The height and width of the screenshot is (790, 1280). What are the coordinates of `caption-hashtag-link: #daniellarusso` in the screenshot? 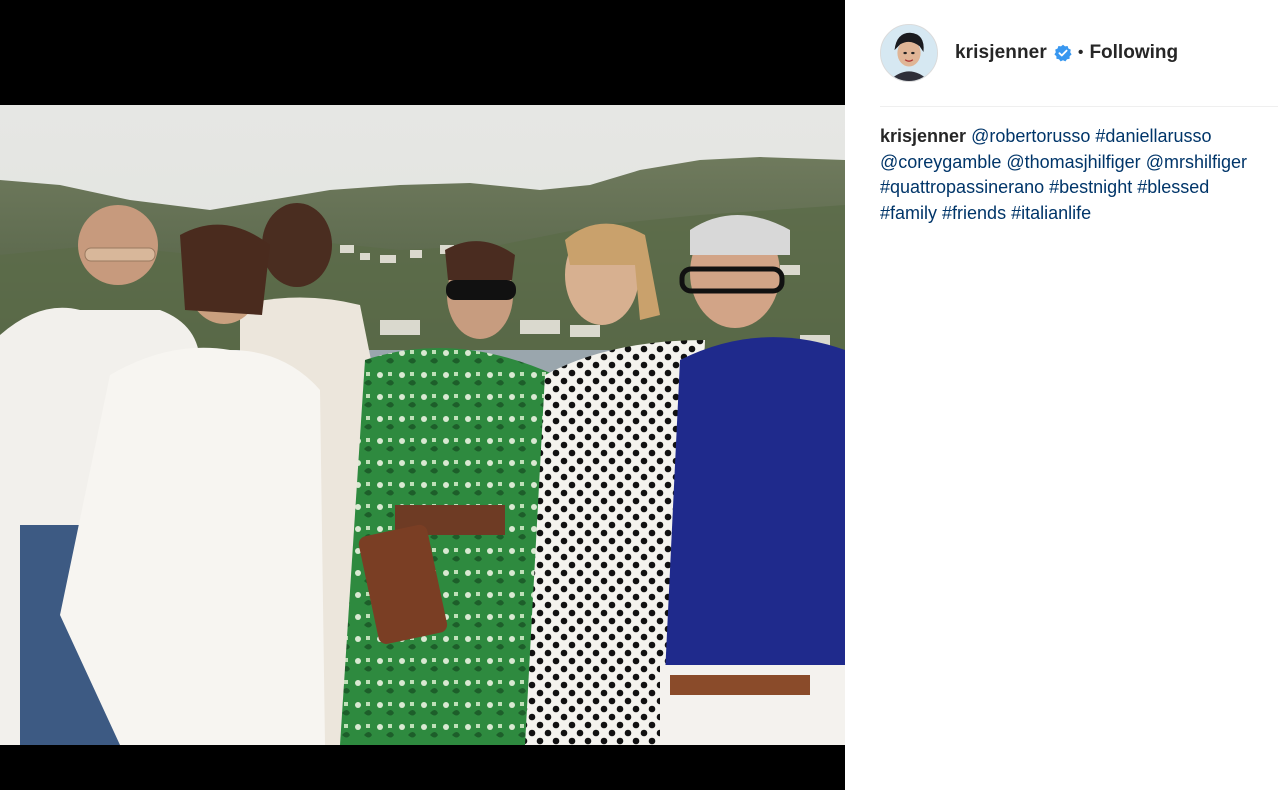 It's located at (1153, 136).